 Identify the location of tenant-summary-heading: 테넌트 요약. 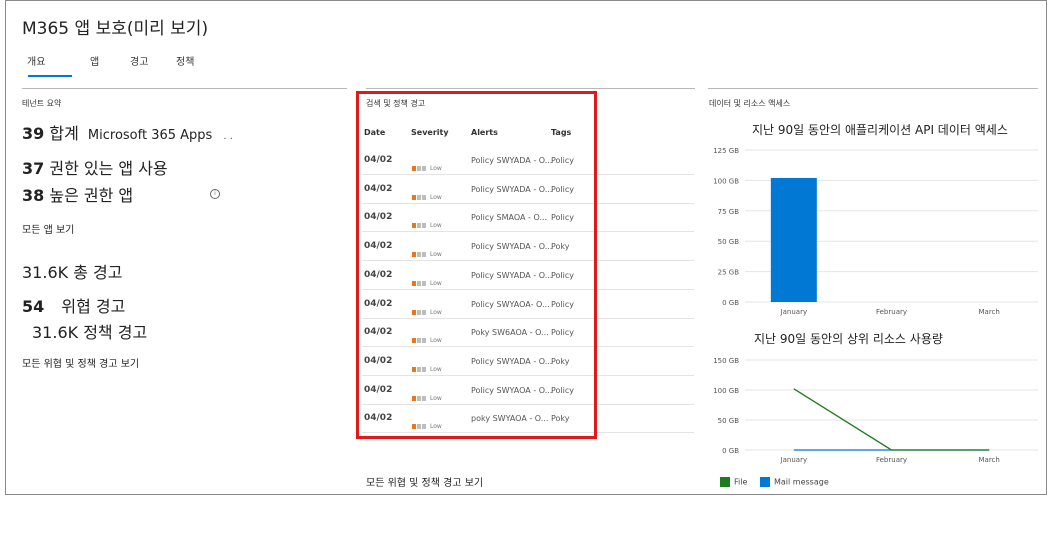
(42, 103).